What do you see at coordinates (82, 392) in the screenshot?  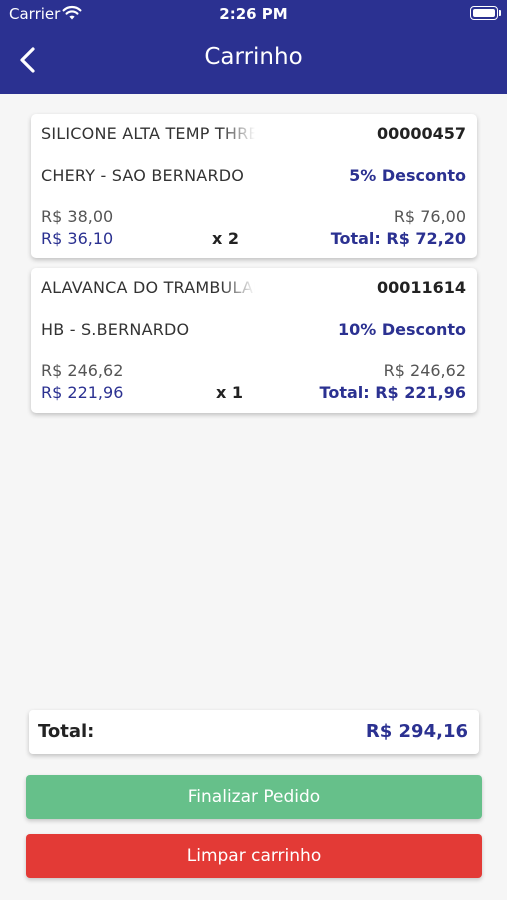 I see `item-discounted-price: R$ 221,96` at bounding box center [82, 392].